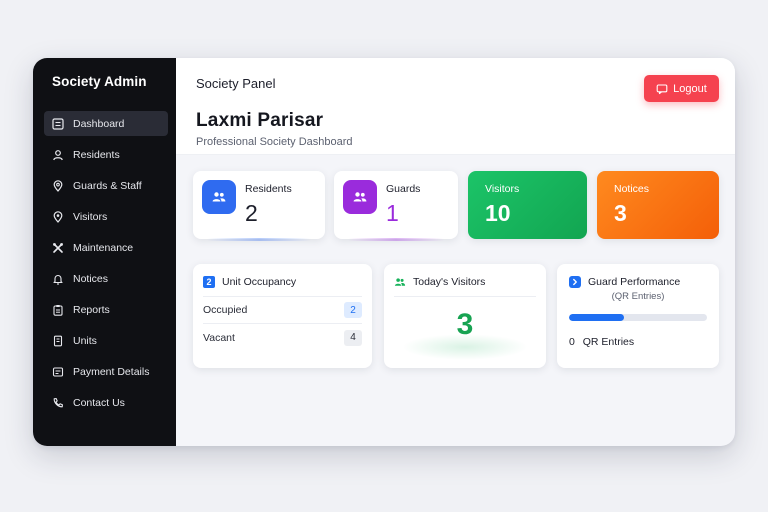 The width and height of the screenshot is (768, 512). Describe the element at coordinates (219, 337) in the screenshot. I see `row-label: Vacant` at that location.